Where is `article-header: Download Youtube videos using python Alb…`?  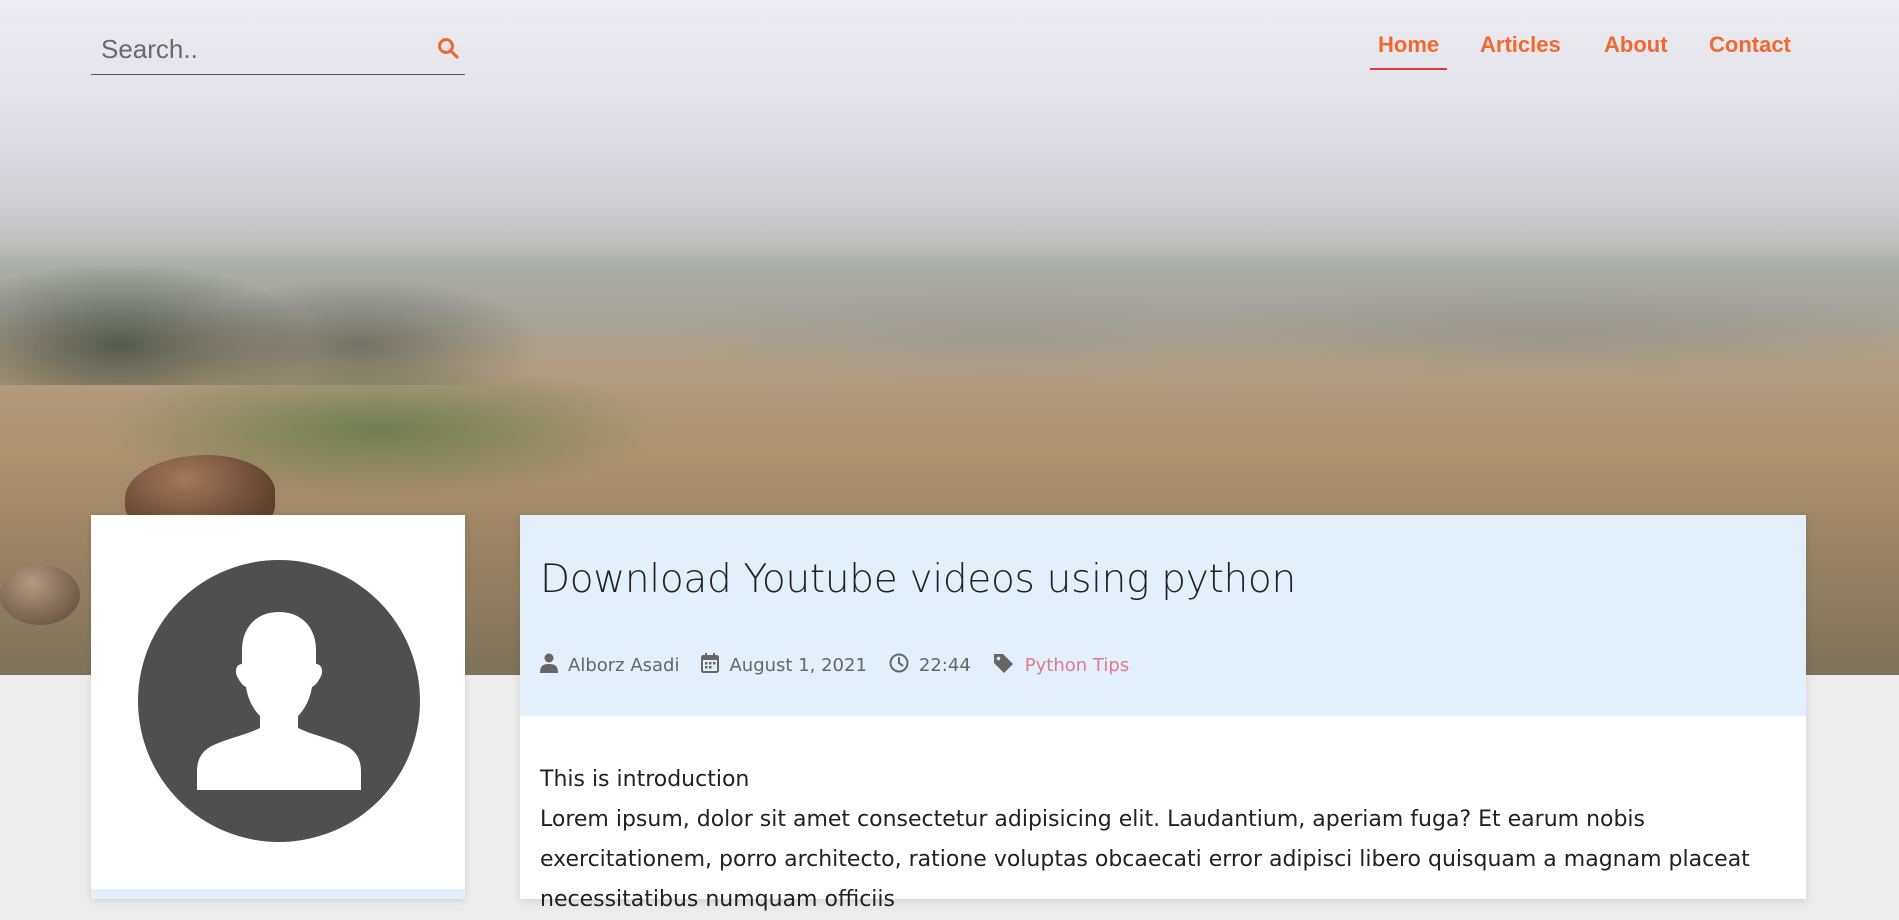
article-header: Download Youtube videos using python Alb… is located at coordinates (1163, 615).